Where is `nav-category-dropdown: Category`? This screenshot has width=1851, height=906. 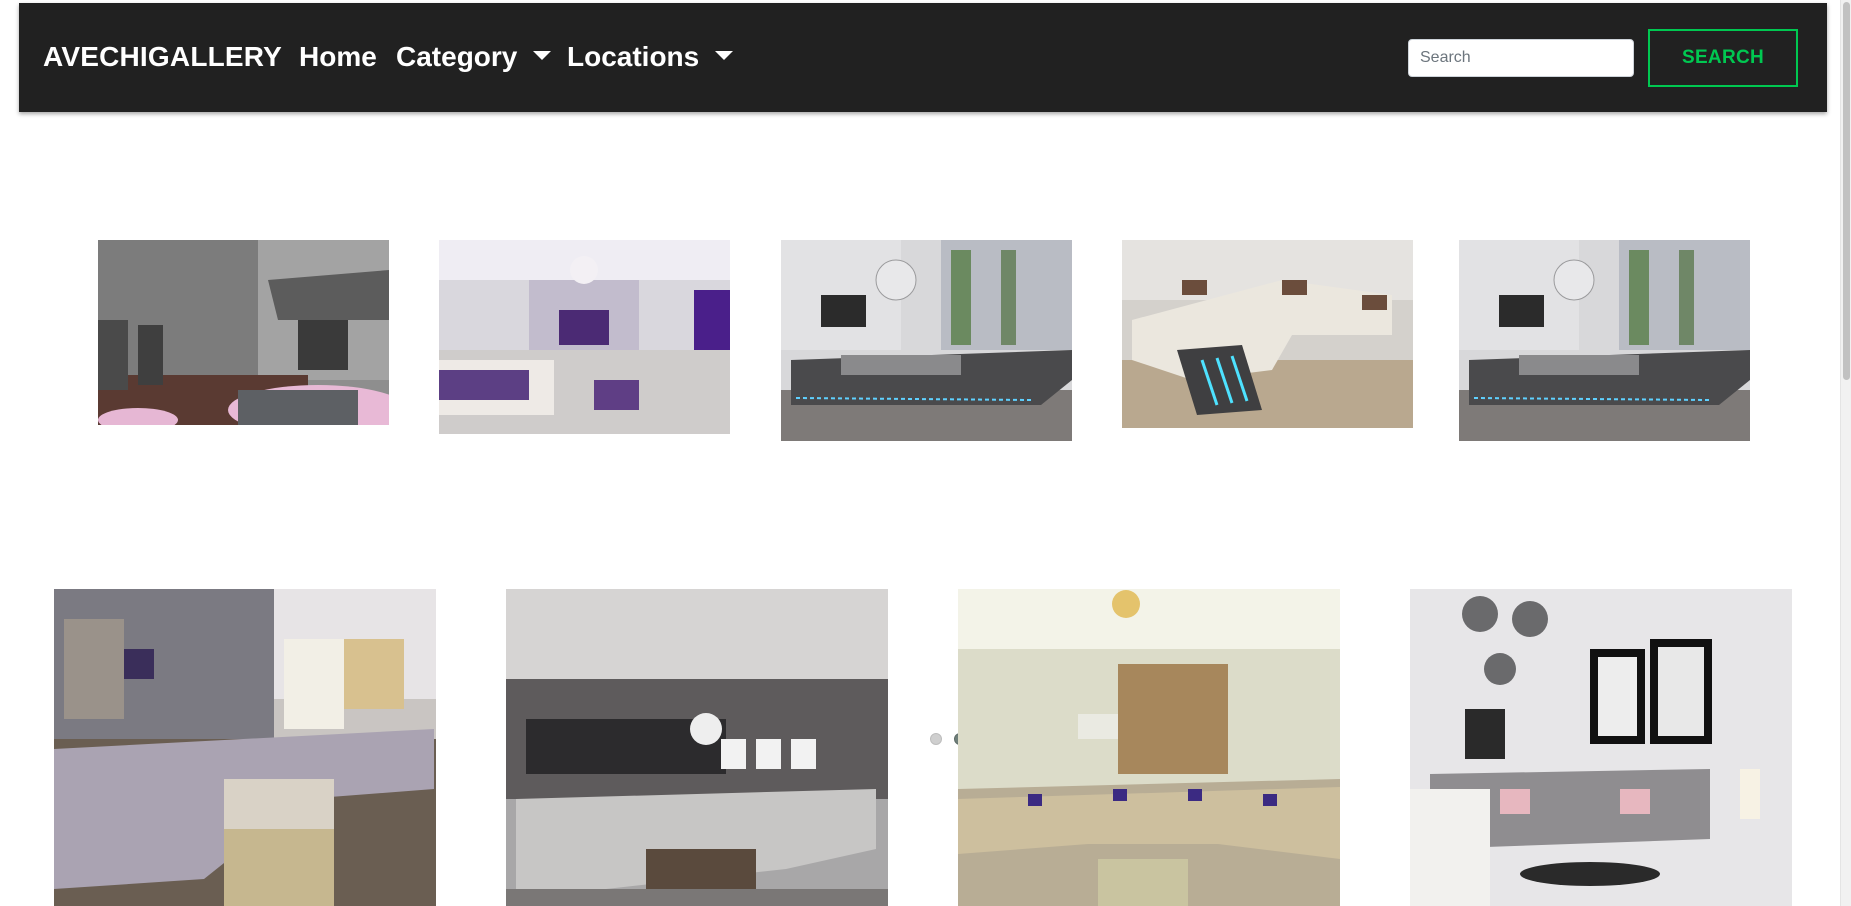 nav-category-dropdown: Category is located at coordinates (474, 57).